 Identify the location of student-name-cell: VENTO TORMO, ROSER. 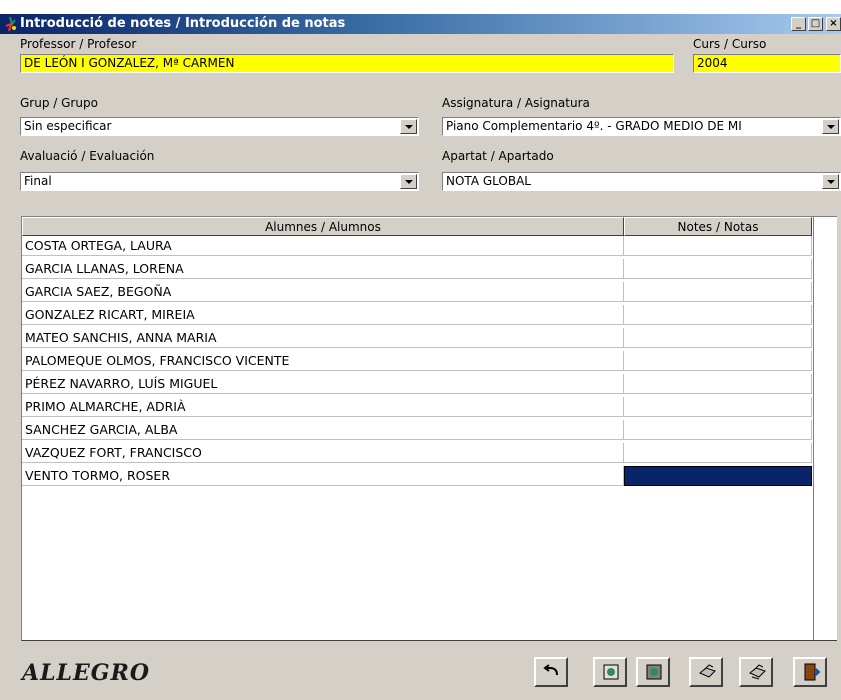
(323, 476).